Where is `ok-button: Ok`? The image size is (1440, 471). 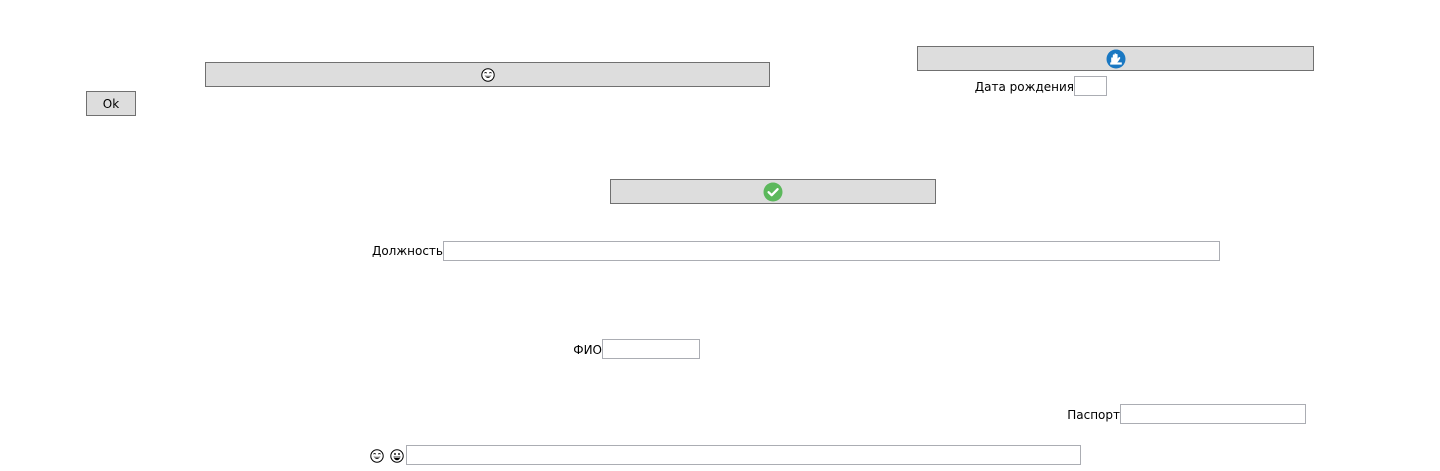 ok-button: Ok is located at coordinates (111, 103).